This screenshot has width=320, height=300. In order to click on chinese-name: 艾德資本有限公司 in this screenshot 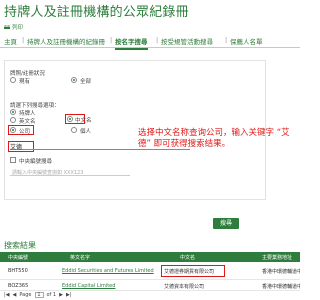, I will do `click(184, 287)`.